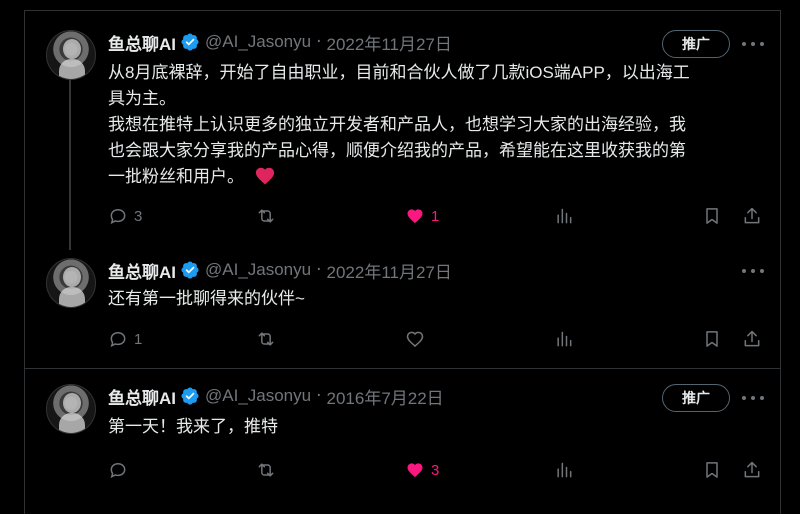 This screenshot has width=800, height=514. I want to click on reply-button: 1, so click(125, 339).